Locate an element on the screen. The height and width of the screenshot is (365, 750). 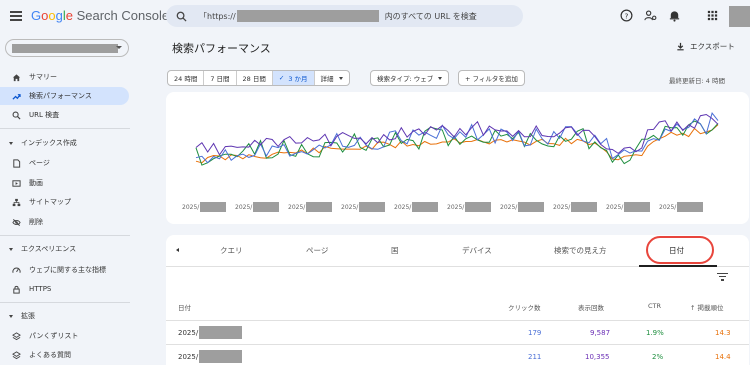
sidebar-item-videos: 動画 is located at coordinates (65, 183).